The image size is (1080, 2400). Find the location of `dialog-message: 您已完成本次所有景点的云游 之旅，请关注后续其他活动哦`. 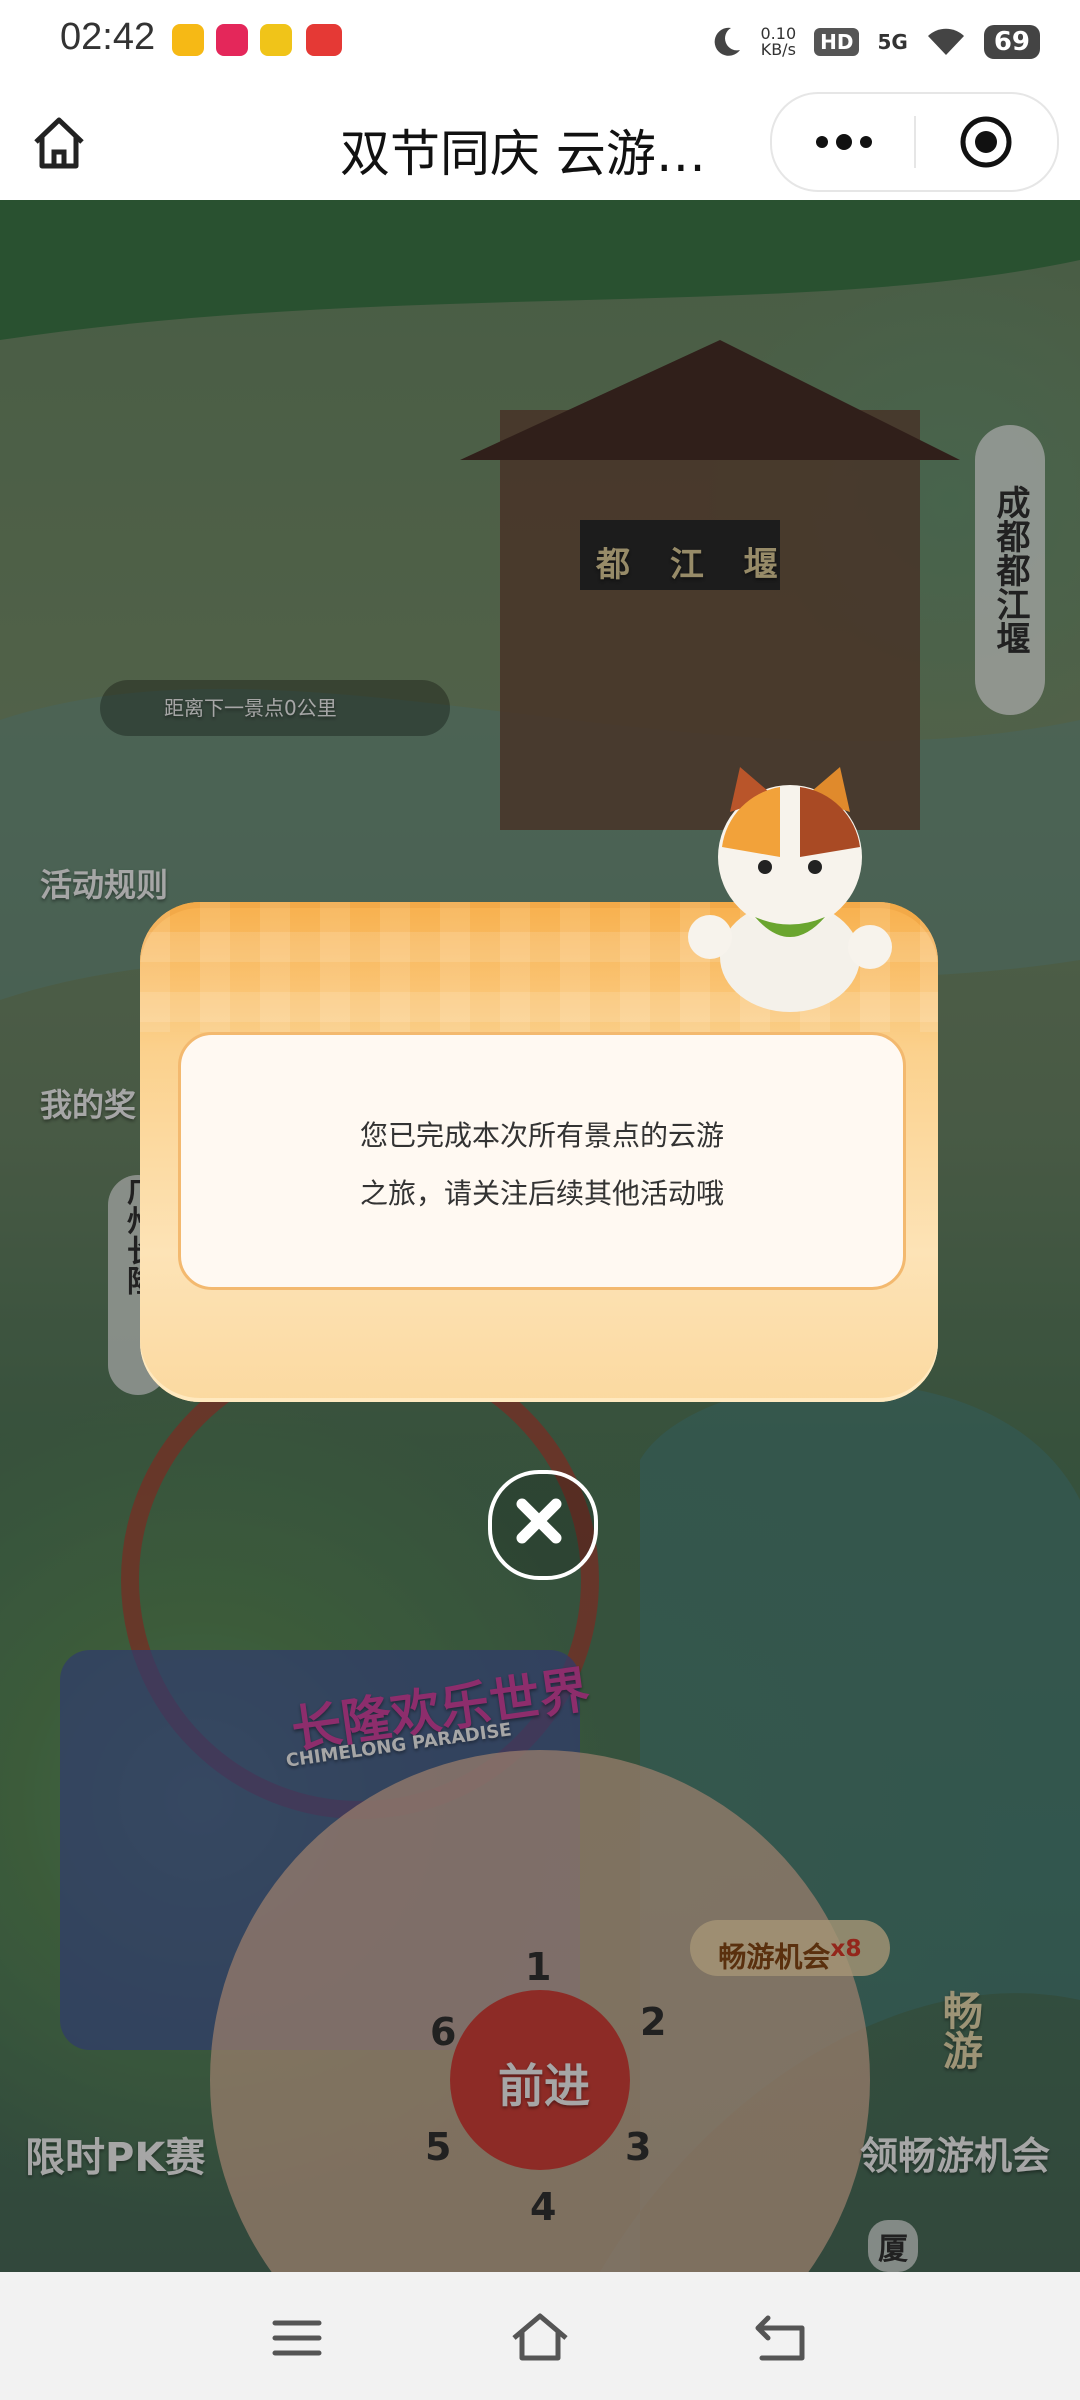

dialog-message: 您已完成本次所有景点的云游 之旅，请关注后续其他活动哦 is located at coordinates (542, 1165).